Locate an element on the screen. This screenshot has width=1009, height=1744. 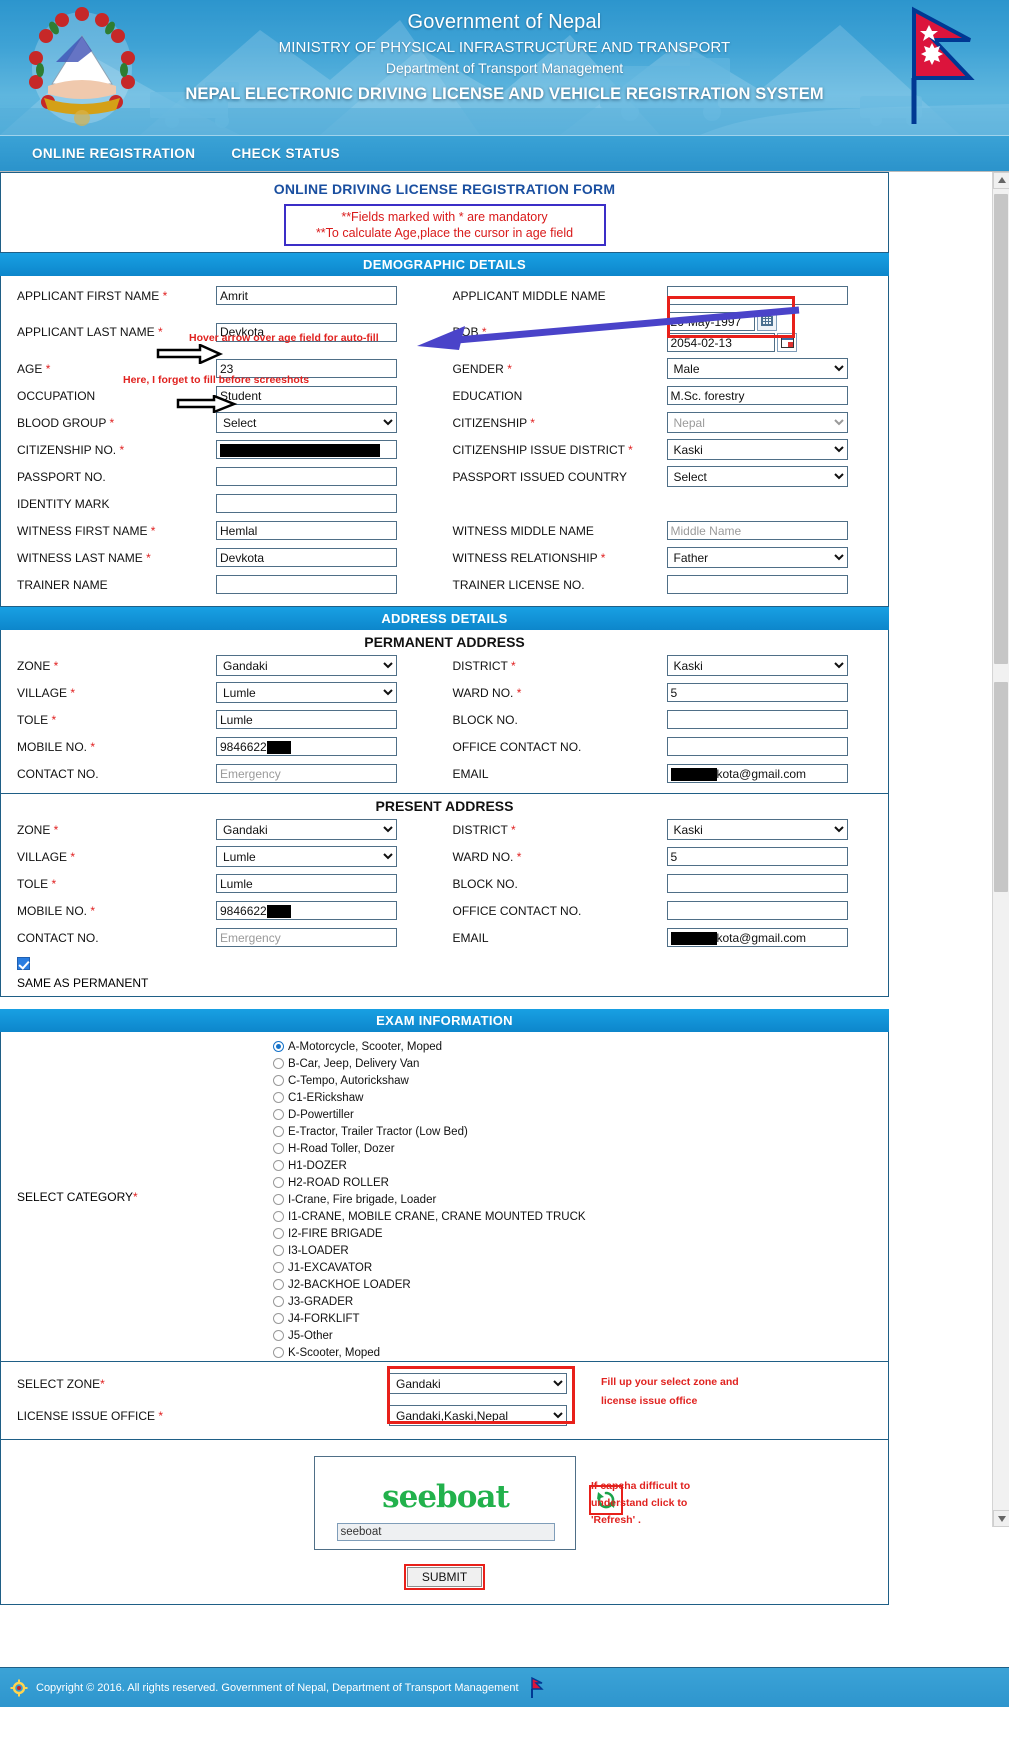
citizenship-dropdown: Nepal is located at coordinates (757, 422).